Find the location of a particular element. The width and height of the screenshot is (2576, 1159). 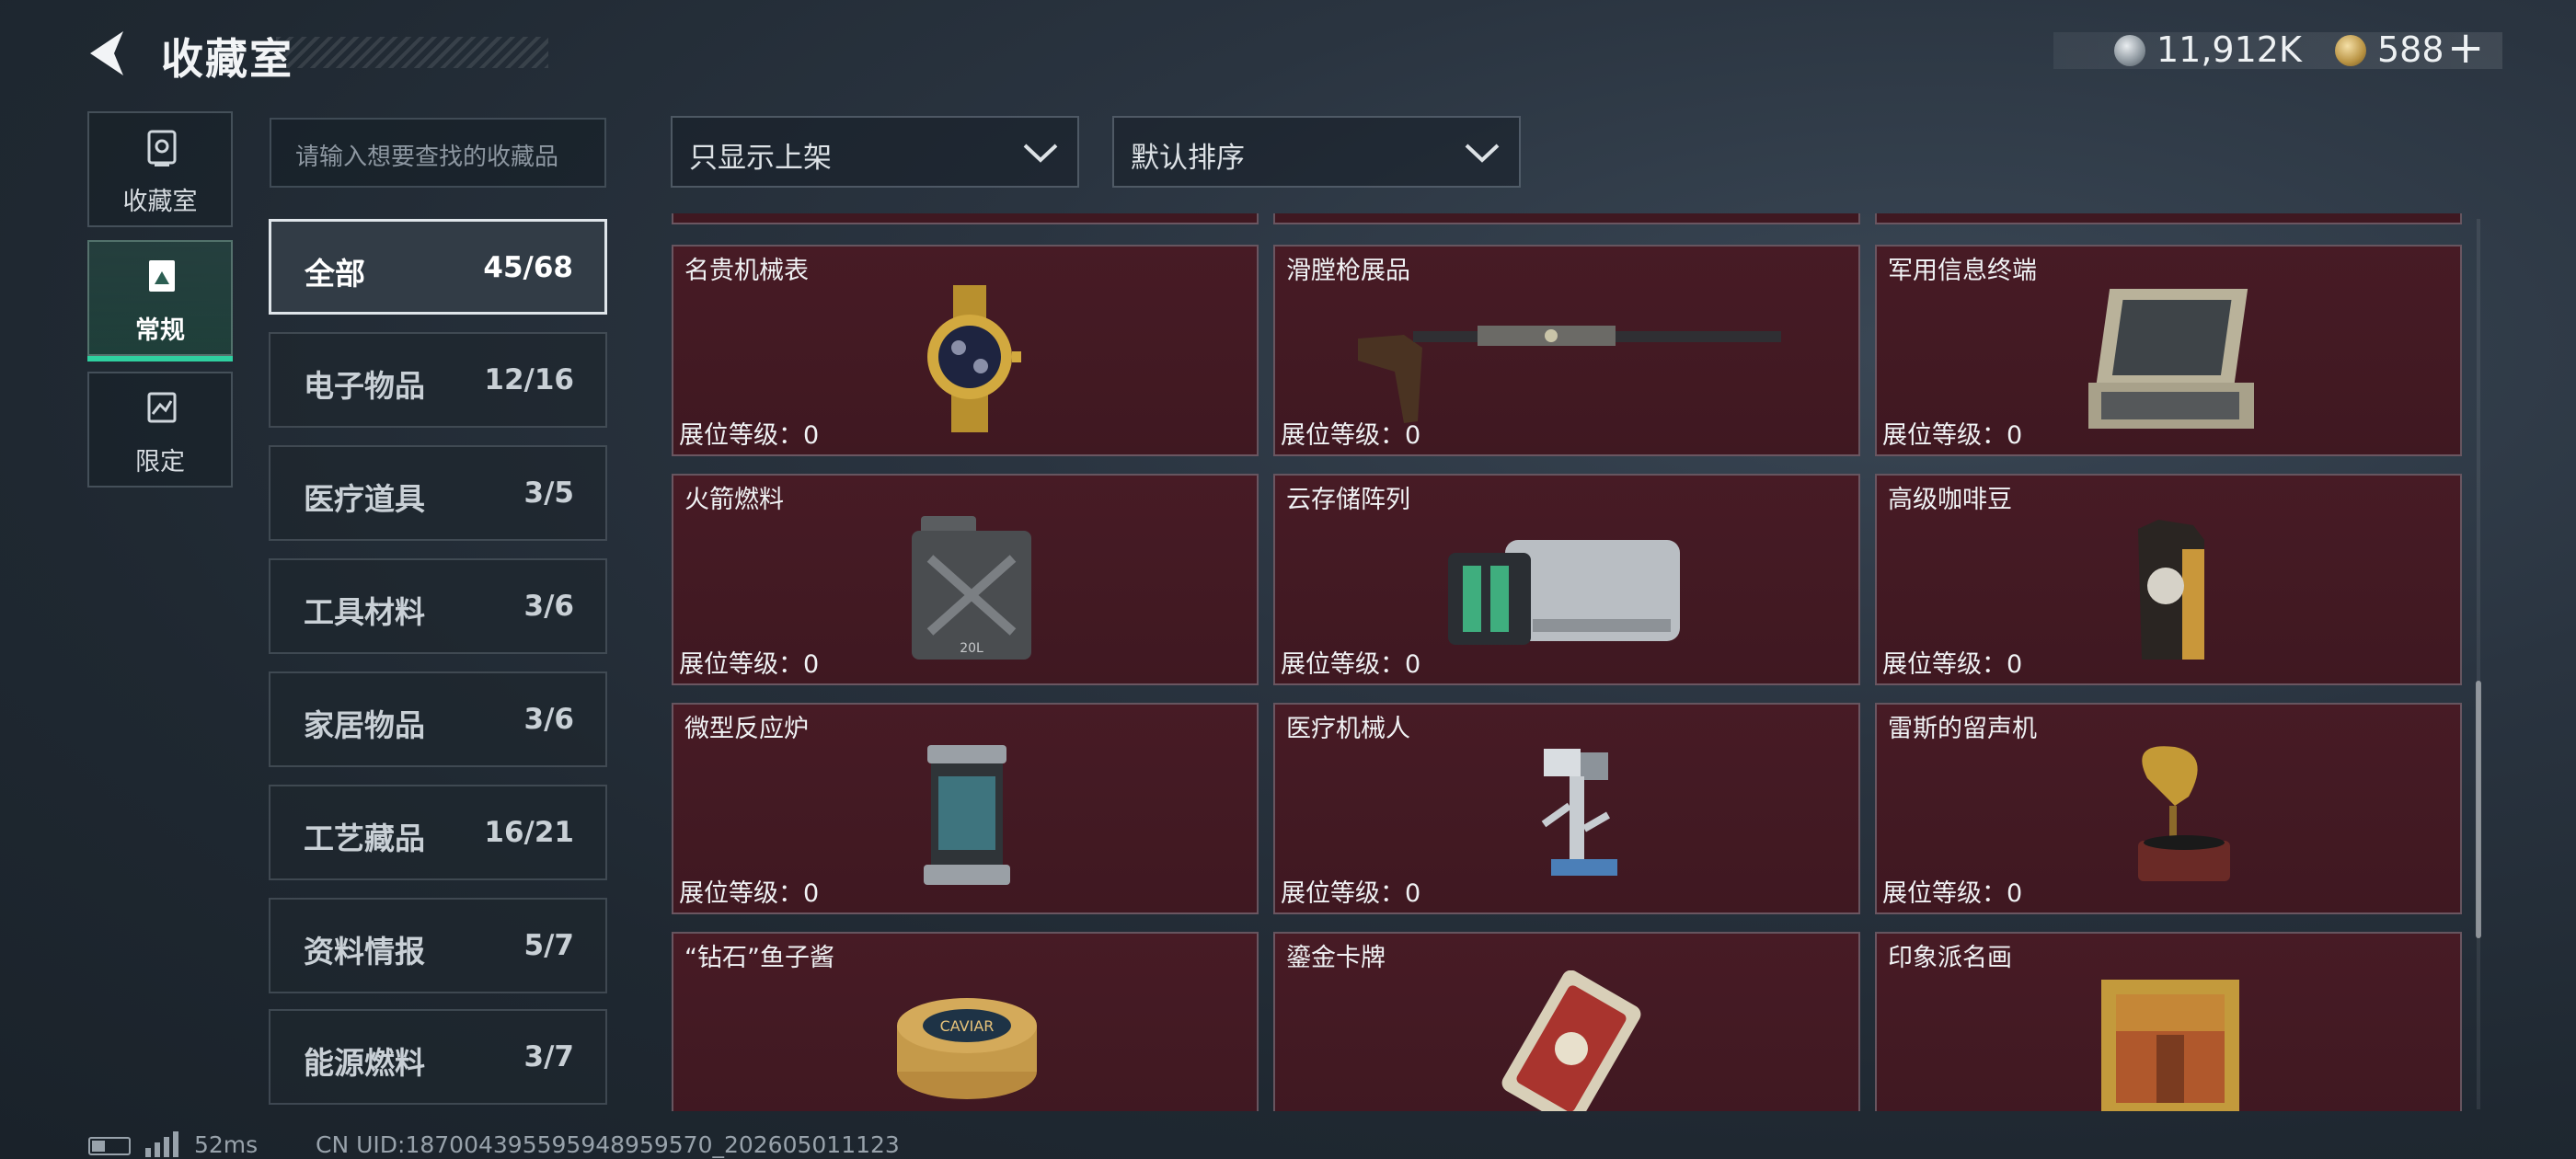

item-card: 高级咖啡豆 展位等级：0 is located at coordinates (2168, 579).